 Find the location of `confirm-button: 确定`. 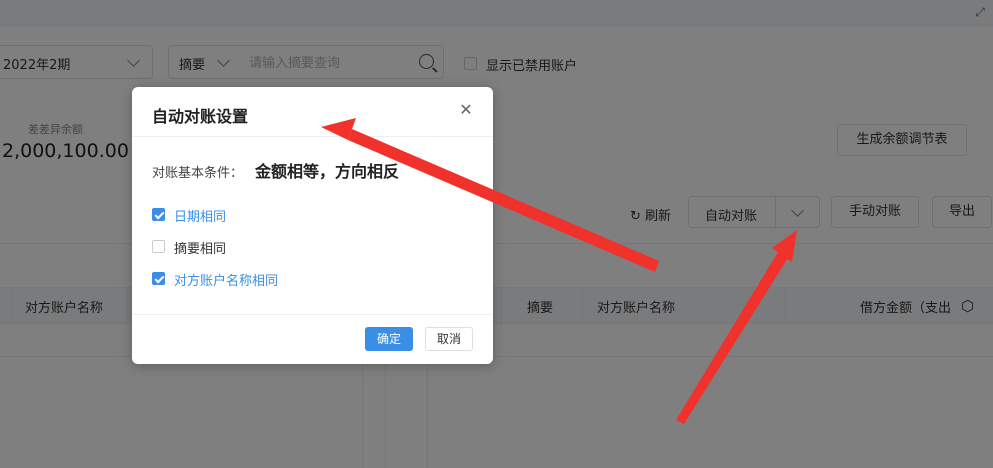

confirm-button: 确定 is located at coordinates (389, 339).